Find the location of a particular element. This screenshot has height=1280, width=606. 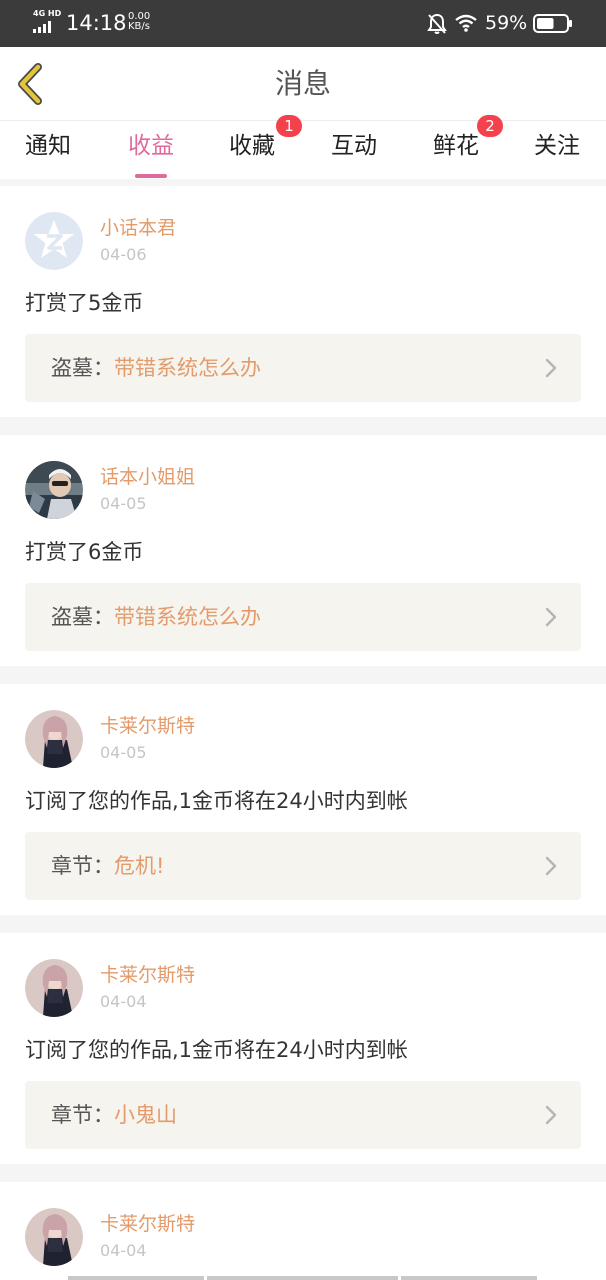

tab-earnings: 收益 is located at coordinates (151, 153).